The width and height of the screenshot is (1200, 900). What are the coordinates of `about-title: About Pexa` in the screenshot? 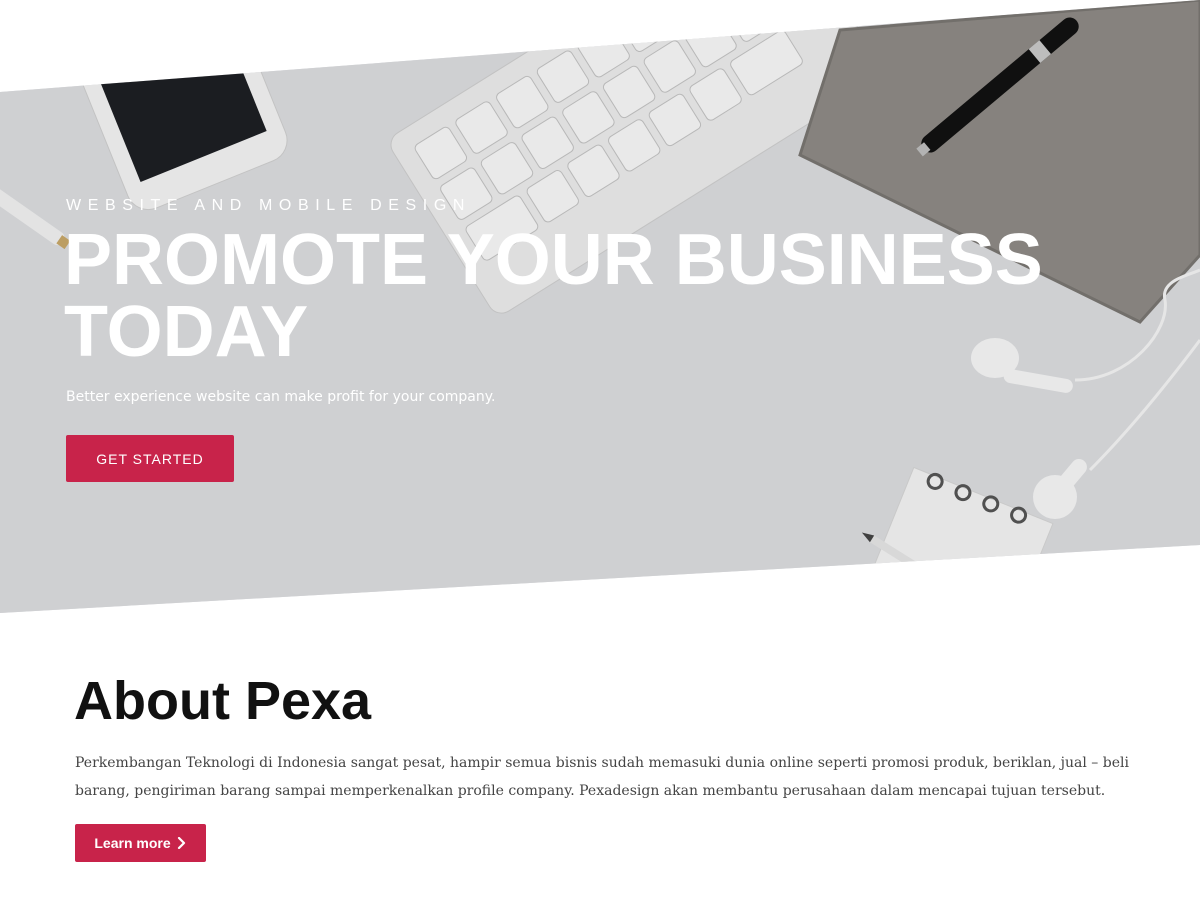 It's located at (223, 701).